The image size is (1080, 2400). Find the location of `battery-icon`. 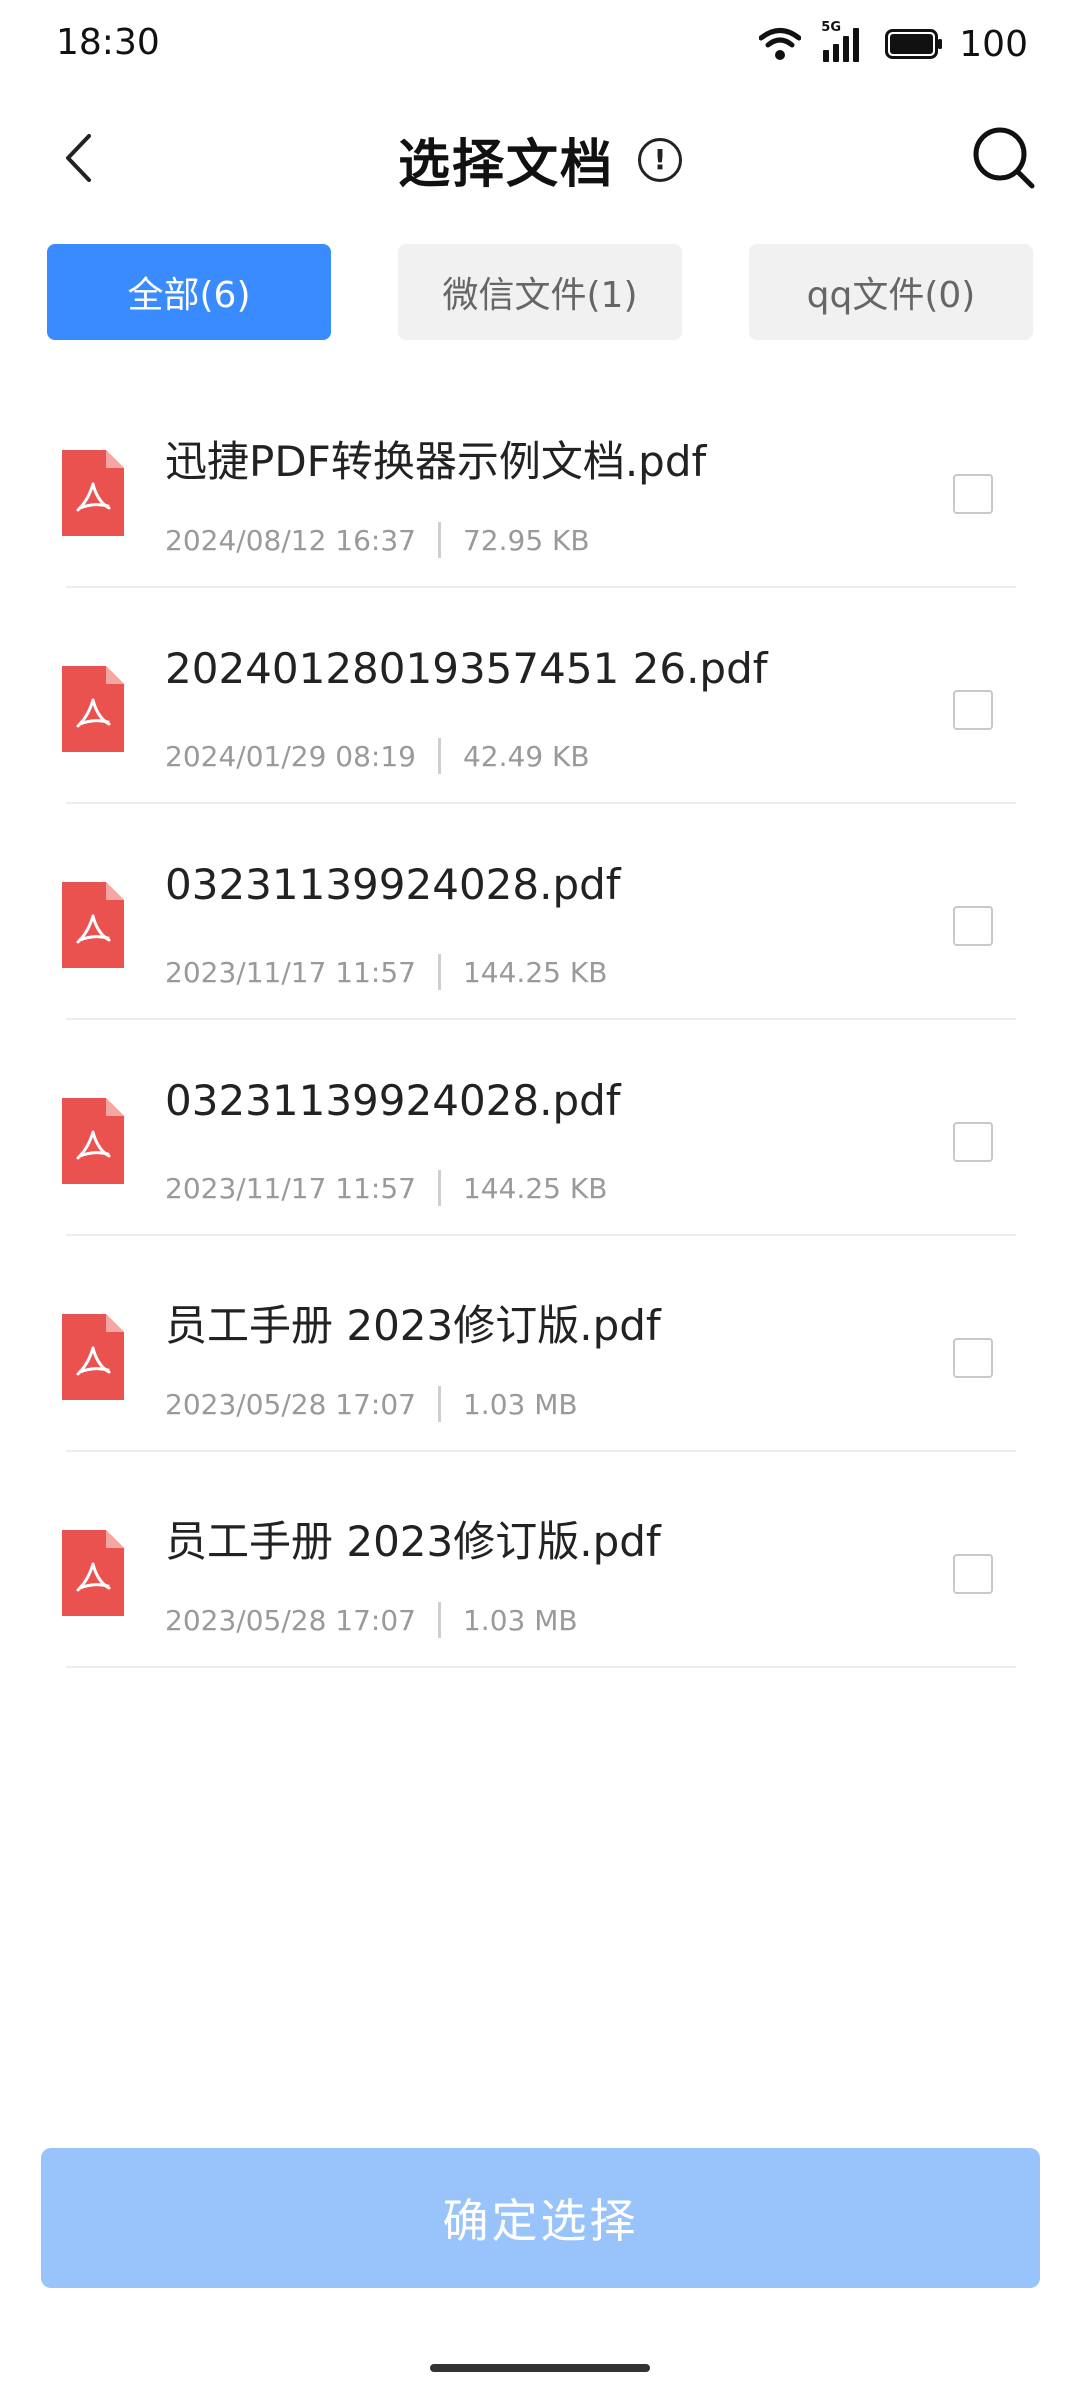

battery-icon is located at coordinates (914, 44).